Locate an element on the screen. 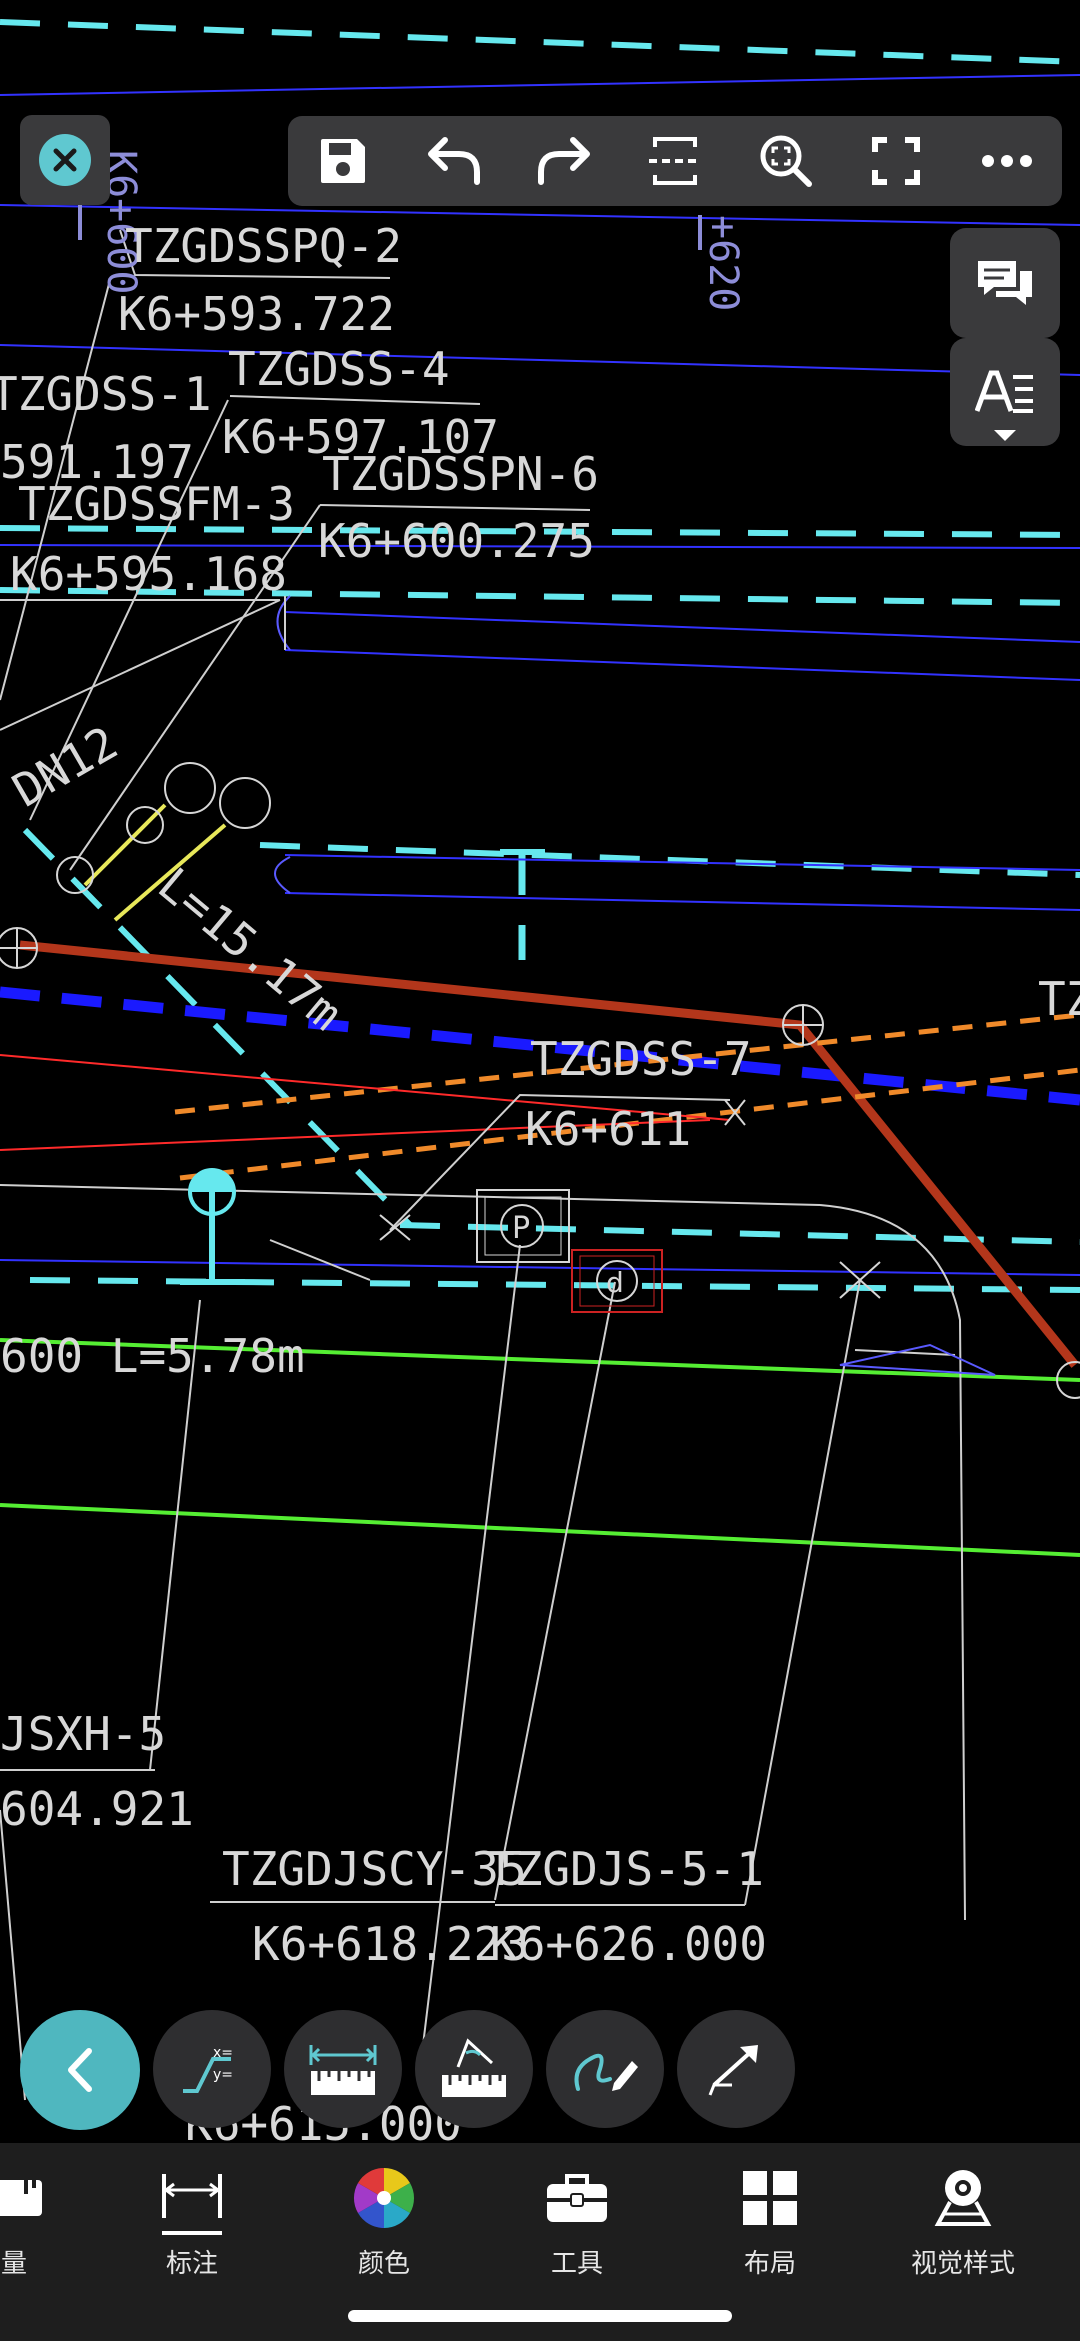 The height and width of the screenshot is (2341, 1080). tab-tools: 工具 is located at coordinates (577, 2221).